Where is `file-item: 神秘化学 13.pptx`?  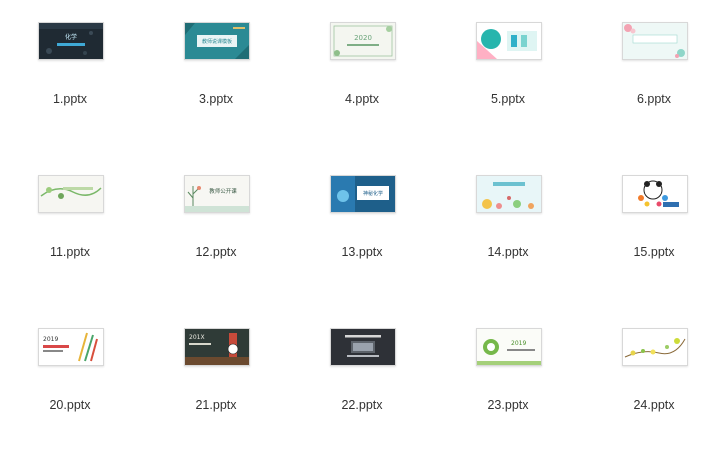 file-item: 神秘化学 13.pptx is located at coordinates (362, 245).